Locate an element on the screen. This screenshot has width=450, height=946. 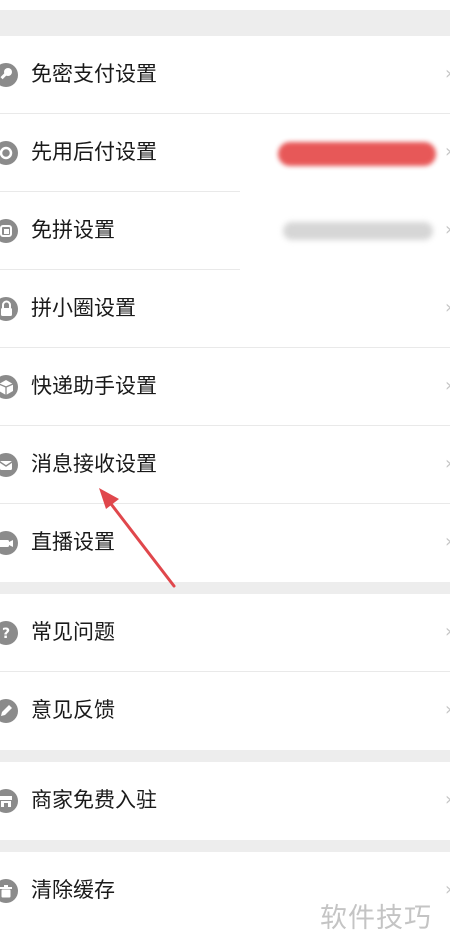
row-pin-circle: 拼小圈设置 › is located at coordinates (225, 309).